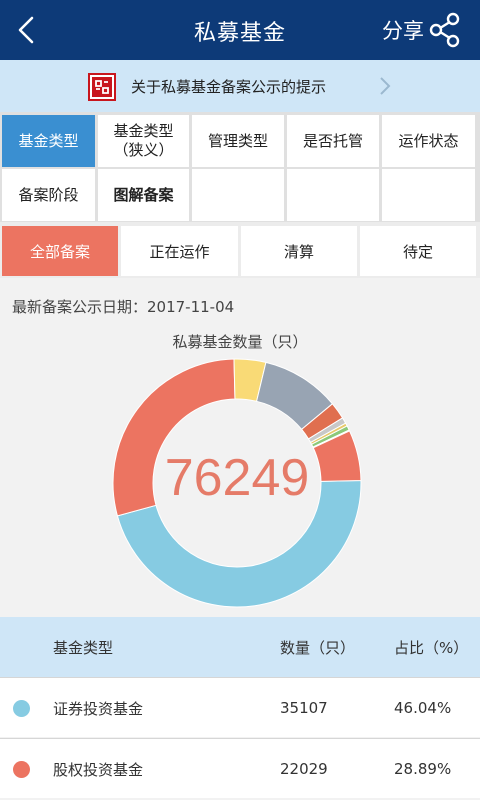  I want to click on table-header: 基金类型 数量（只） 占比（%）, so click(240, 647).